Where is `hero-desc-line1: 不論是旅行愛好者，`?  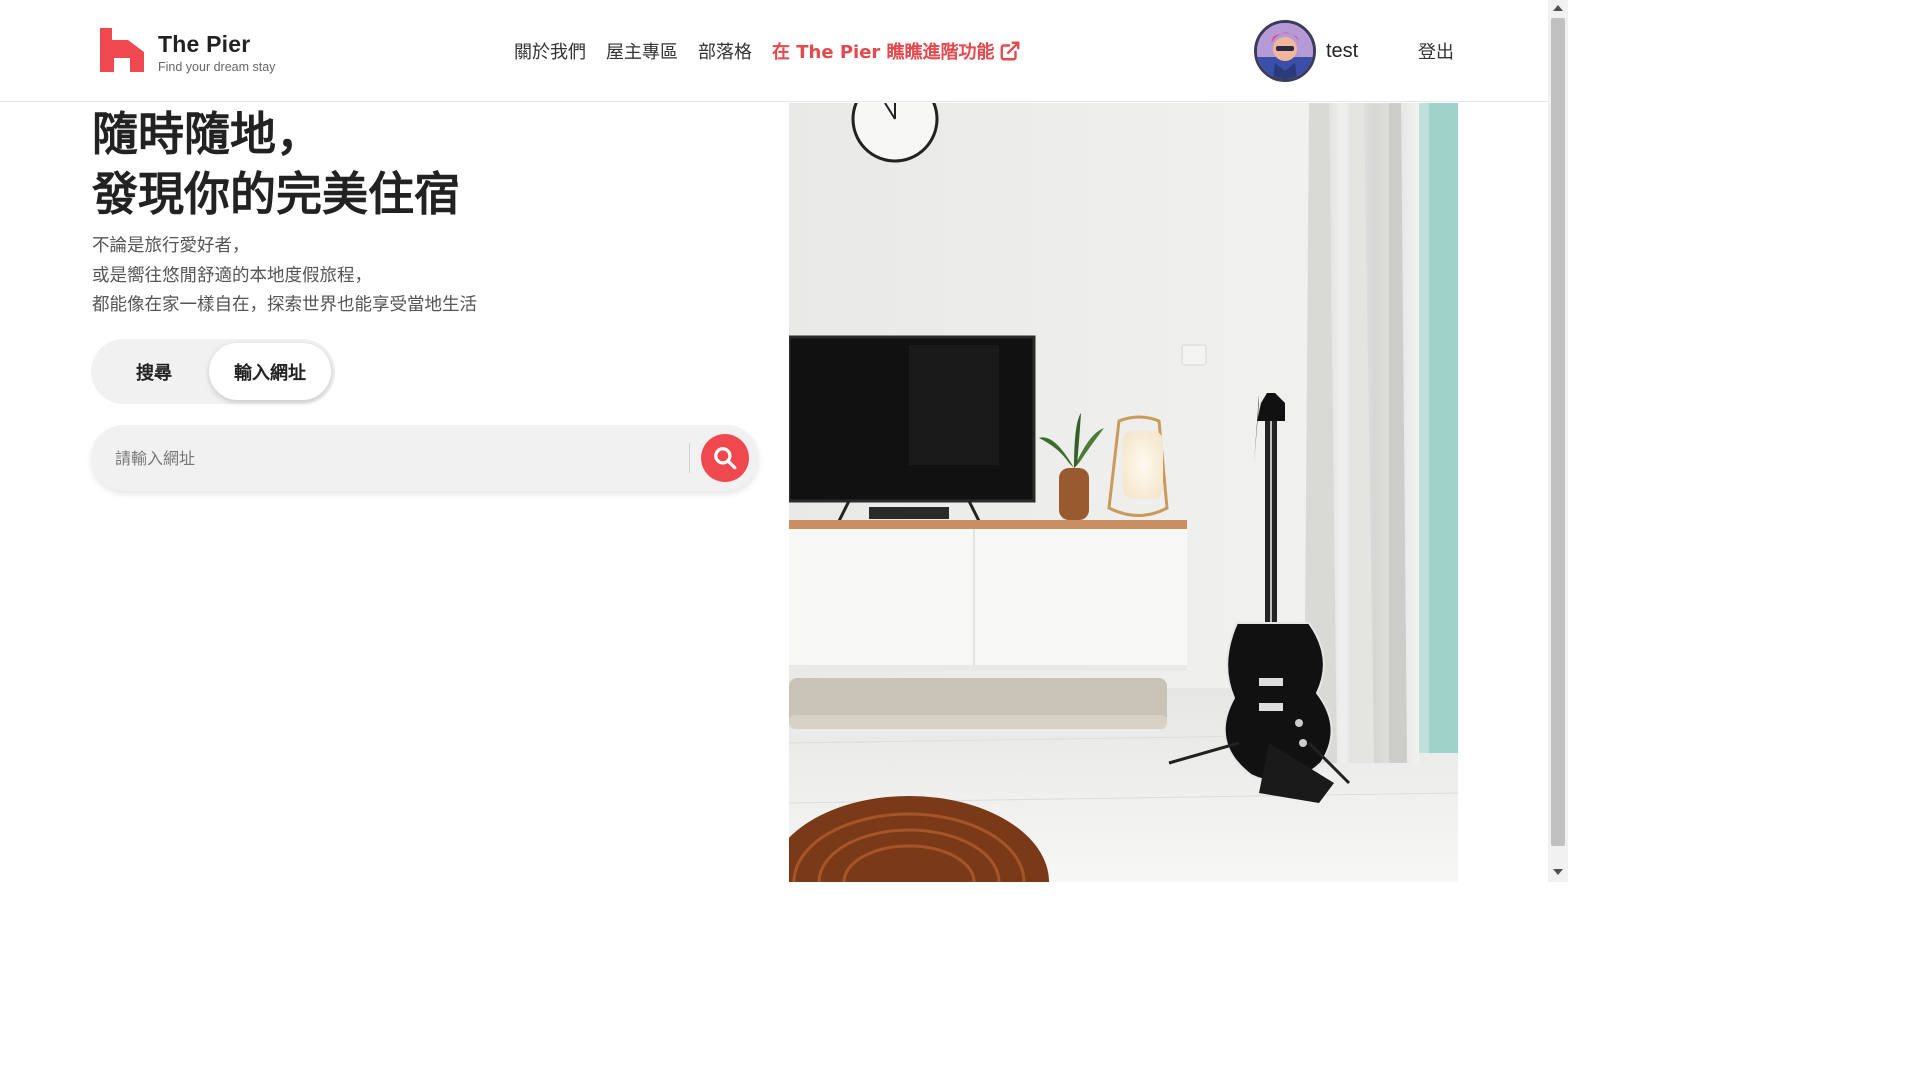 hero-desc-line1: 不論是旅行愛好者， is located at coordinates (171, 246).